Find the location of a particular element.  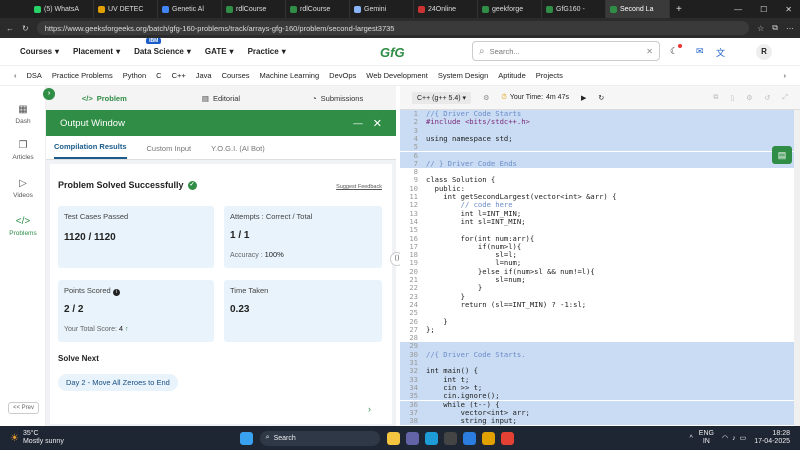

tab-favicon-icon is located at coordinates (485, 9).